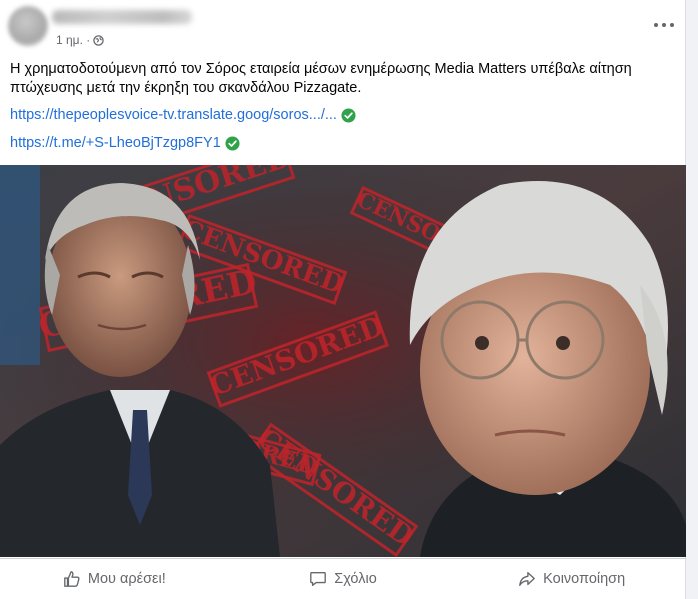 Image resolution: width=698 pixels, height=599 pixels. Describe the element at coordinates (73, 40) in the screenshot. I see `post-timestamp: 1 ημ. ·` at that location.